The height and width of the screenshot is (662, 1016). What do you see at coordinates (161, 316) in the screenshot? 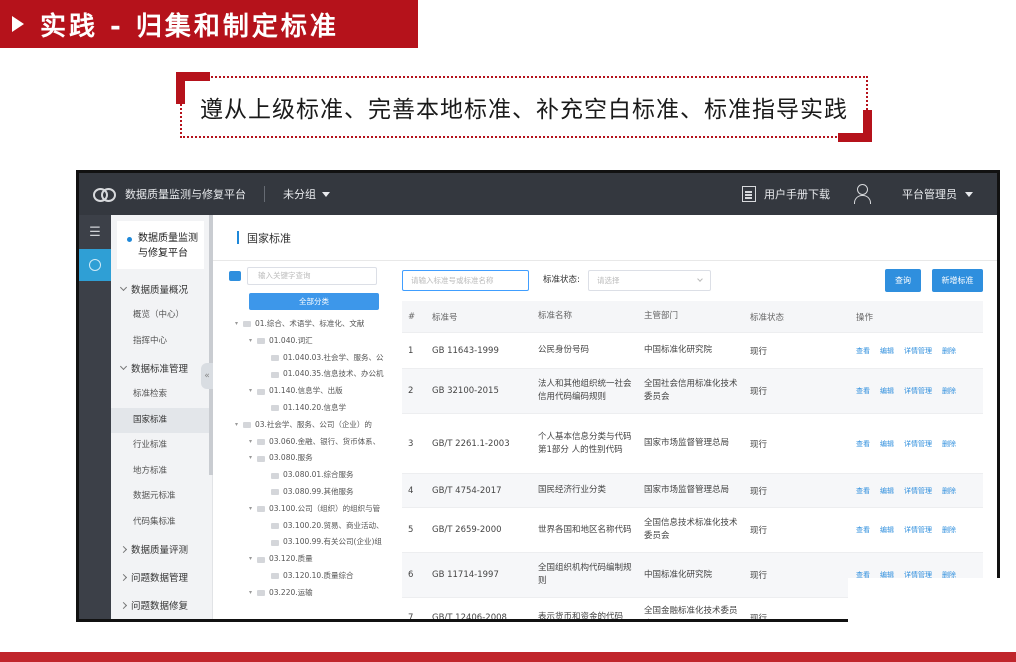
I see `sidebar-item: 概览（中心）` at bounding box center [161, 316].